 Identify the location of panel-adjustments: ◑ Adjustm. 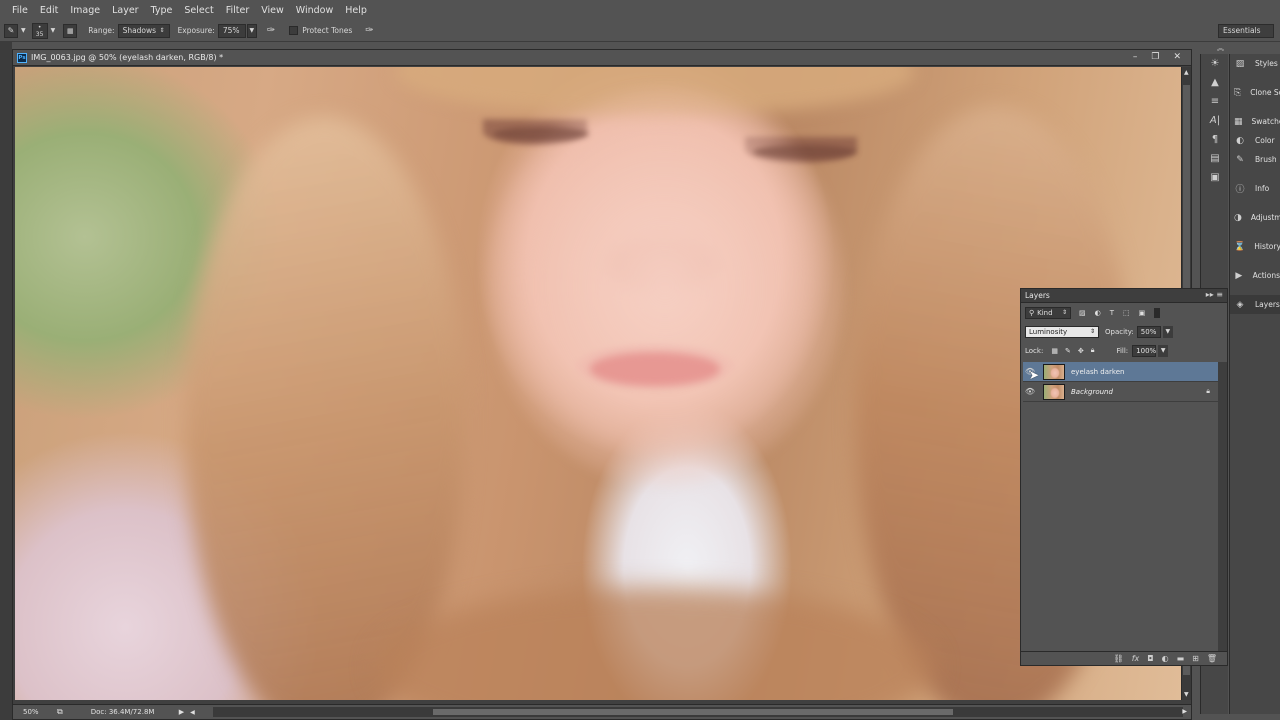
(1255, 217).